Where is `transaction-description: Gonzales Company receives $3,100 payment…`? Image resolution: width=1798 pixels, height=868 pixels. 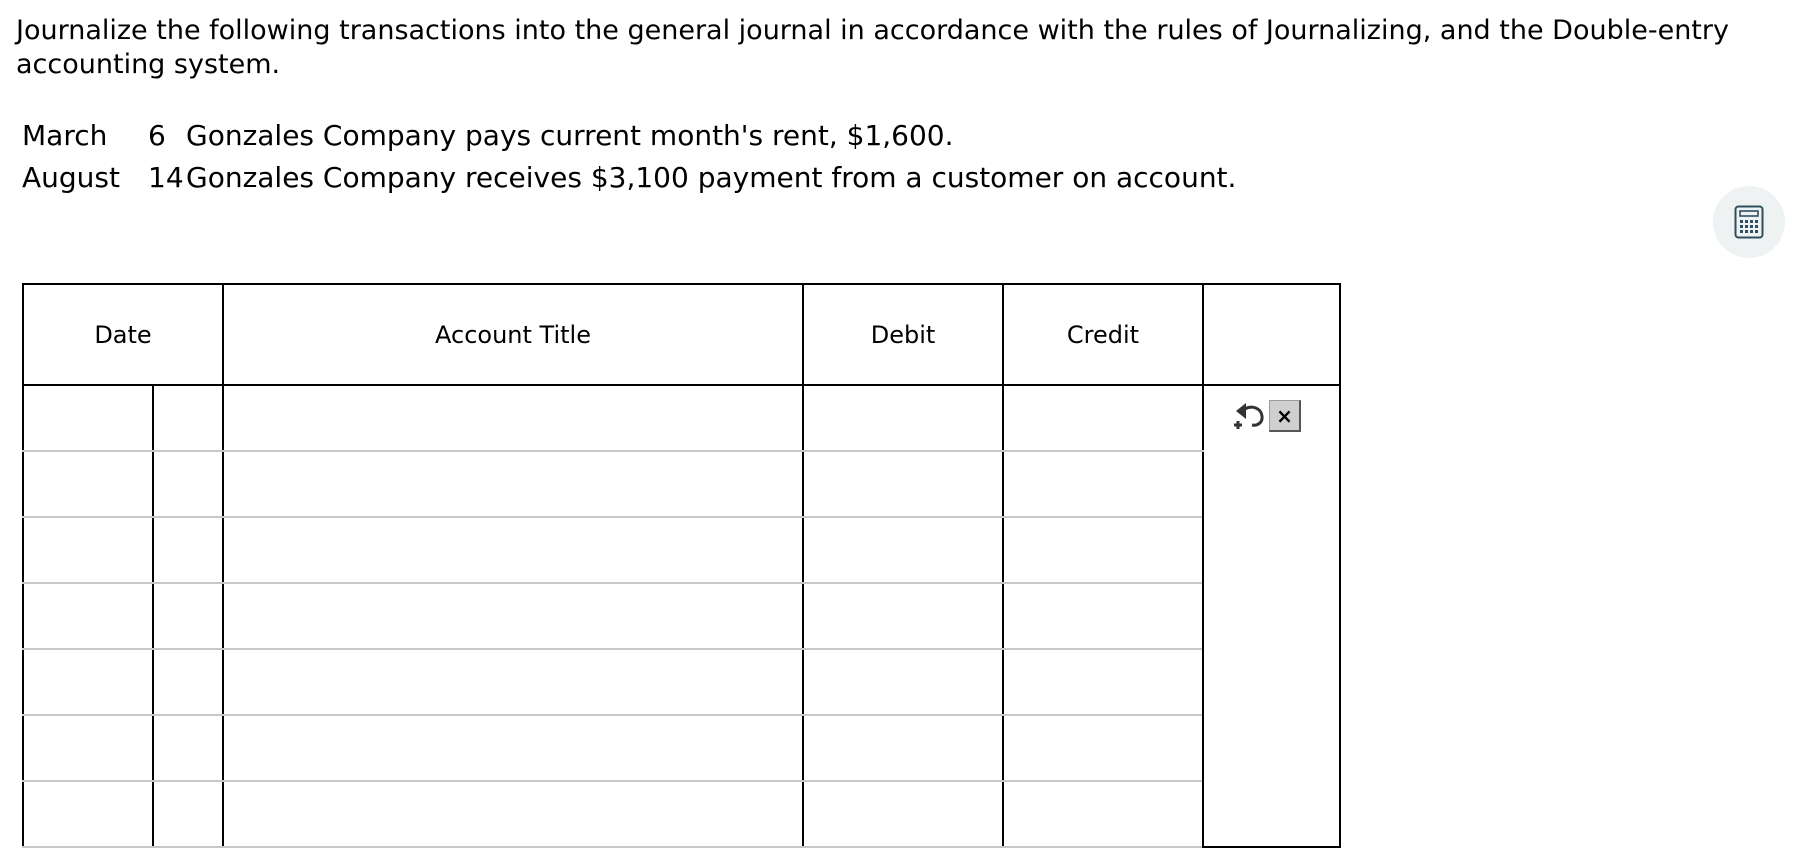 transaction-description: Gonzales Company receives $3,100 payment… is located at coordinates (711, 177).